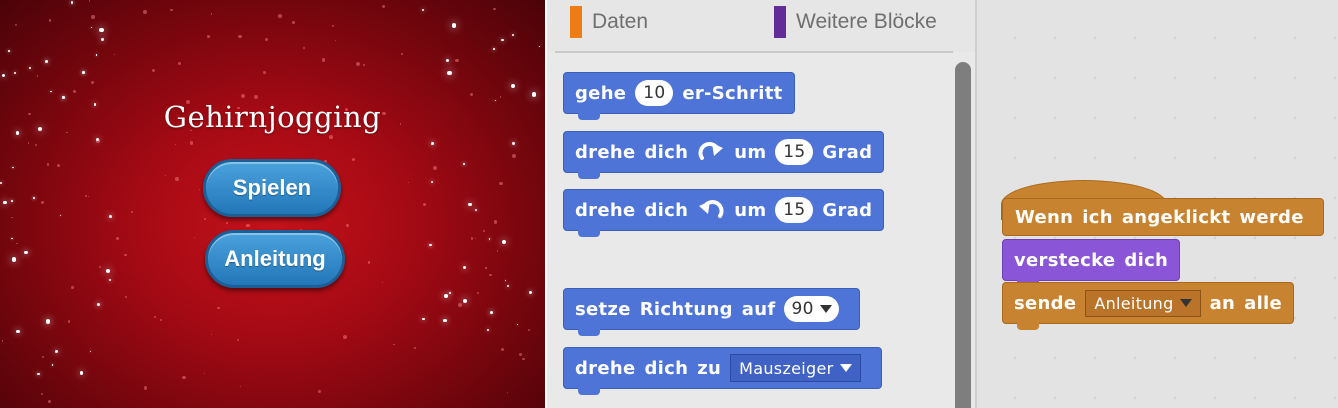 Image resolution: width=1338 pixels, height=408 pixels. What do you see at coordinates (963, 235) in the screenshot?
I see `palette-scrollbar` at bounding box center [963, 235].